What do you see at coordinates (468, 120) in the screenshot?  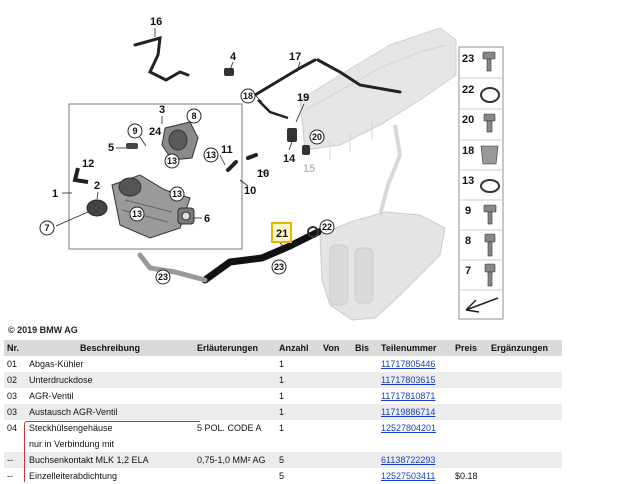 I see `side-label-20: 20` at bounding box center [468, 120].